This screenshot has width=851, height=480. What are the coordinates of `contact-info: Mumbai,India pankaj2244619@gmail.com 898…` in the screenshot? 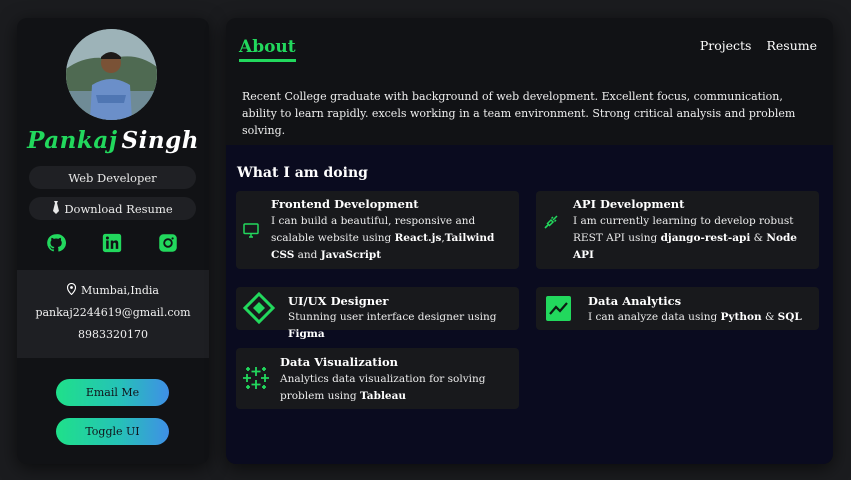 It's located at (113, 314).